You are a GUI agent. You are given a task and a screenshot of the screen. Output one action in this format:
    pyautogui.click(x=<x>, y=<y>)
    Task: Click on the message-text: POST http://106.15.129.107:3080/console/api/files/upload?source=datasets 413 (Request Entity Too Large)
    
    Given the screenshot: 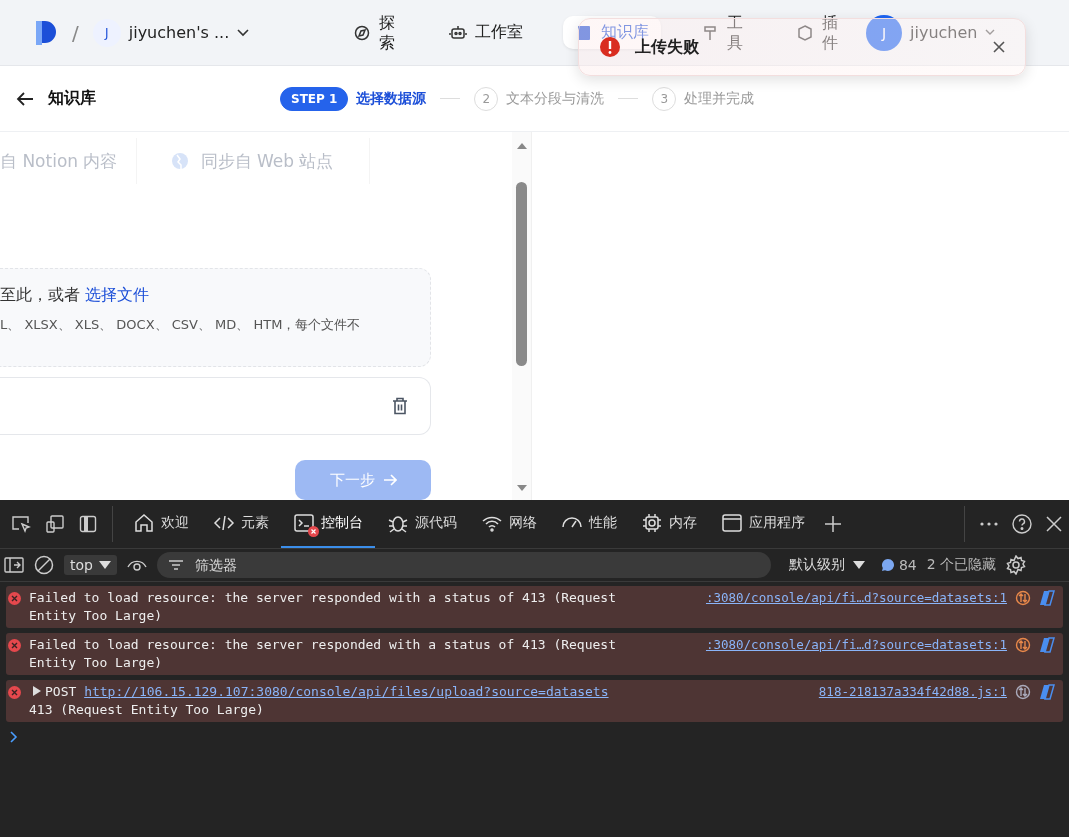 What is the action you would take?
    pyautogui.click(x=319, y=701)
    